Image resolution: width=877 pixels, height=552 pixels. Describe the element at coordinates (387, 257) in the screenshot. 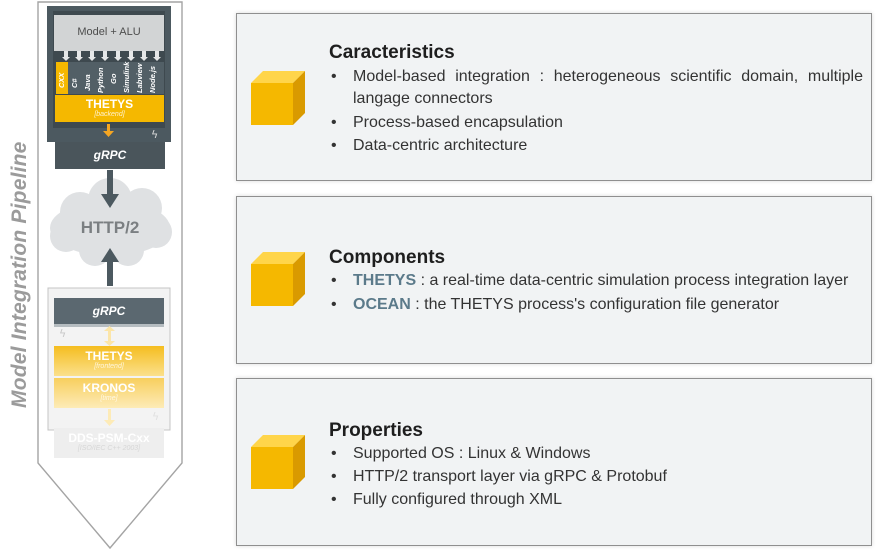

I see `panel-title: Components` at that location.